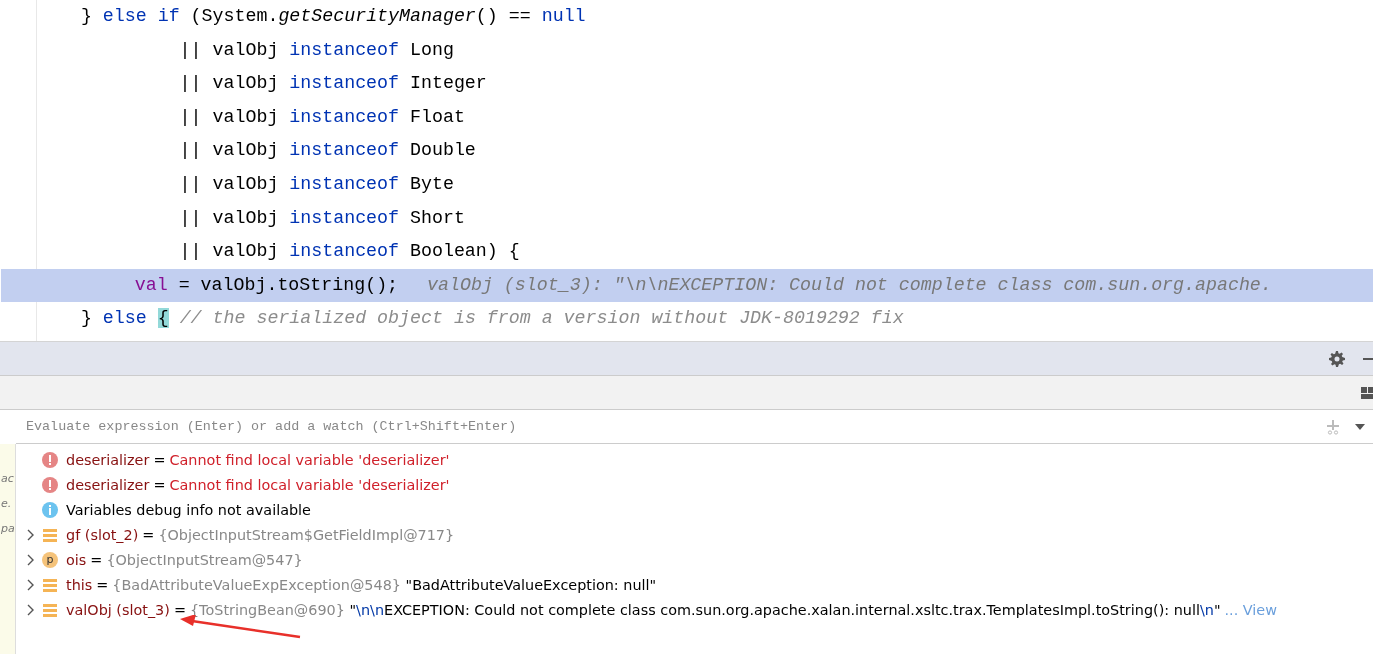 The width and height of the screenshot is (1373, 654). Describe the element at coordinates (327, 151) in the screenshot. I see `code-line: || valObj instanceof Double` at that location.